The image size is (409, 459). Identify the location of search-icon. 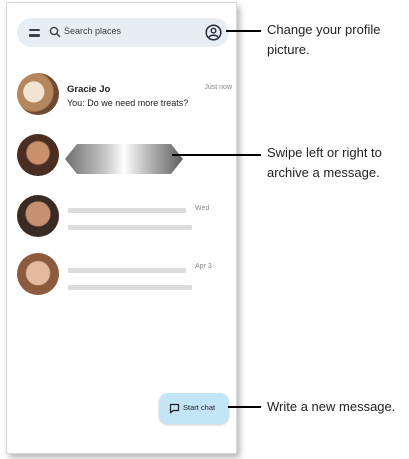
(55, 32).